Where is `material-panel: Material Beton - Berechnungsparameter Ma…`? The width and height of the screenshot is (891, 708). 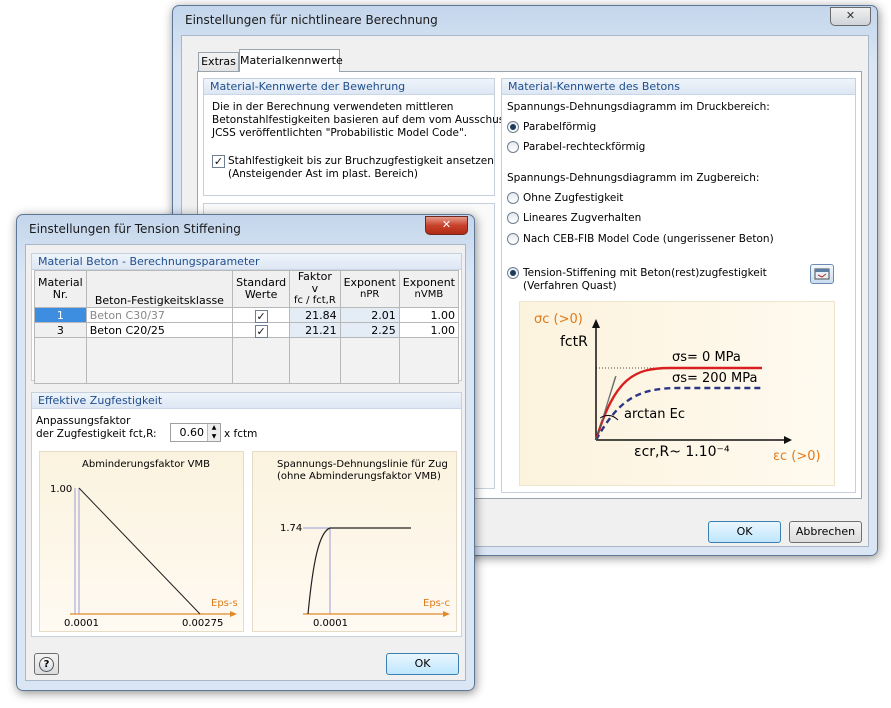
material-panel: Material Beton - Berechnungsparameter Ma… is located at coordinates (246, 318).